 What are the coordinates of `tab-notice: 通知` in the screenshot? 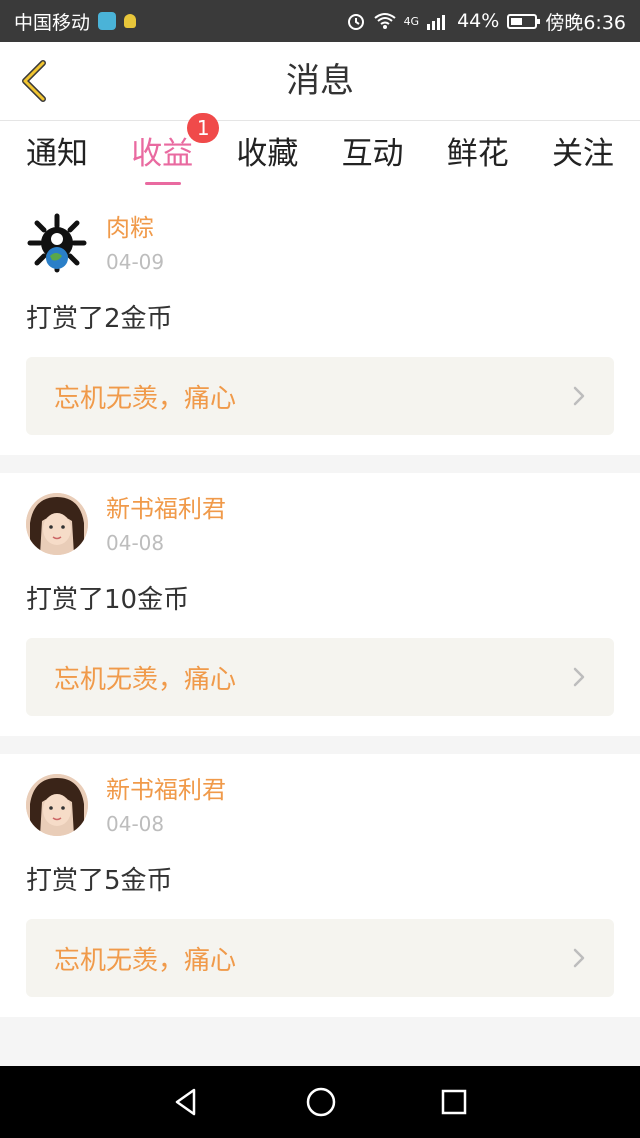 It's located at (57, 156).